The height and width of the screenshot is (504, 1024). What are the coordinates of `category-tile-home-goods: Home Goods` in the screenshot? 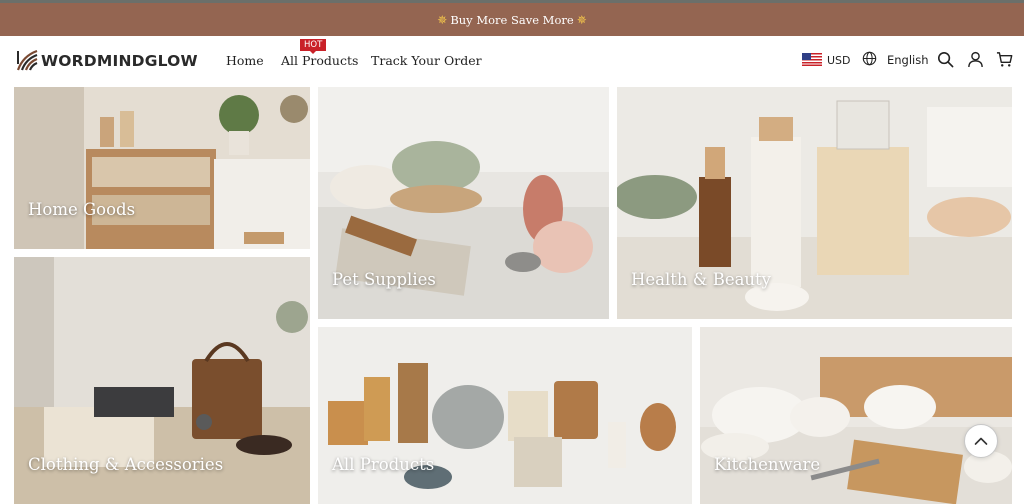 It's located at (162, 168).